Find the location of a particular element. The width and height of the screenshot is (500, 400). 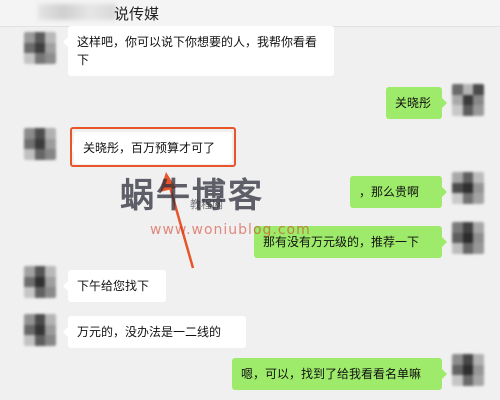

message-bubble-outgoing: ，那么贵啊 is located at coordinates (398, 192).